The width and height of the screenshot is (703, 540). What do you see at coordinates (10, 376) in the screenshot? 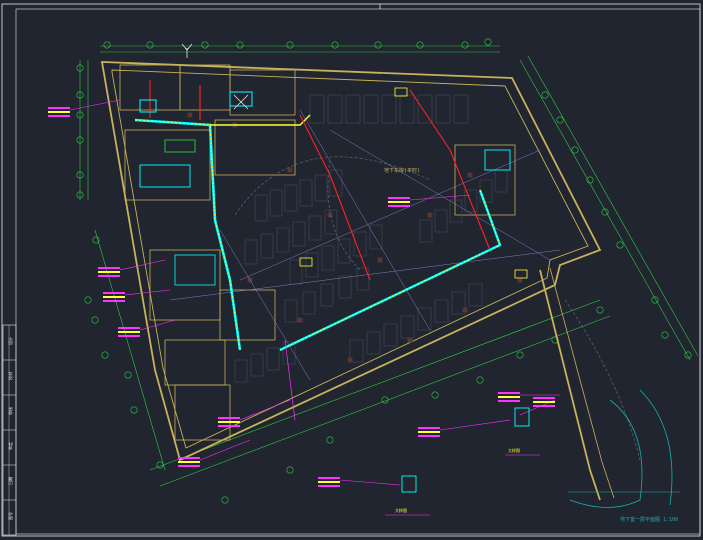
I see `title-block-field: 校对` at bounding box center [10, 376].